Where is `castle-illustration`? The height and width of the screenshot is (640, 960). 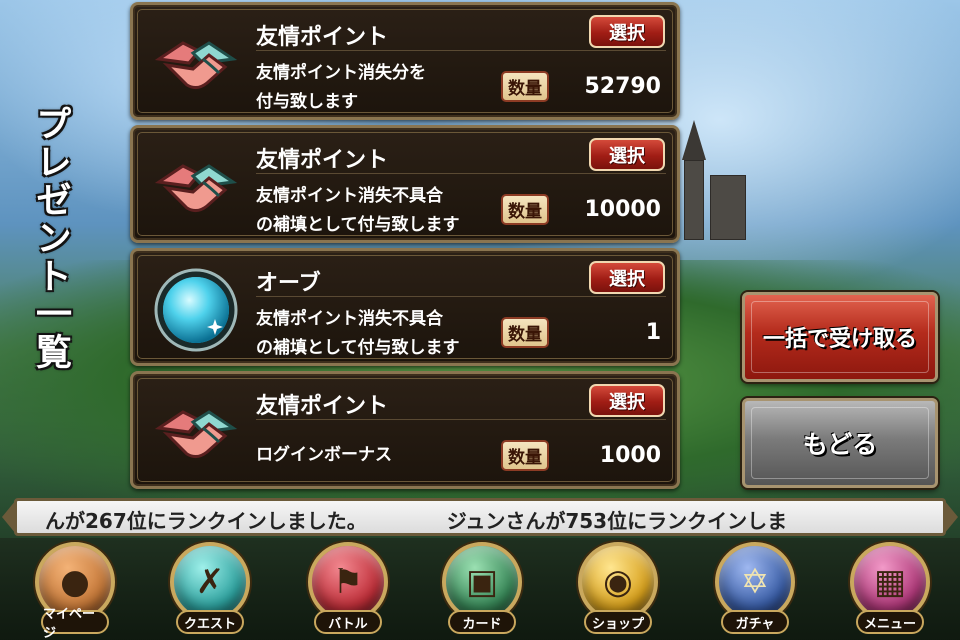
castle-illustration is located at coordinates (715, 180).